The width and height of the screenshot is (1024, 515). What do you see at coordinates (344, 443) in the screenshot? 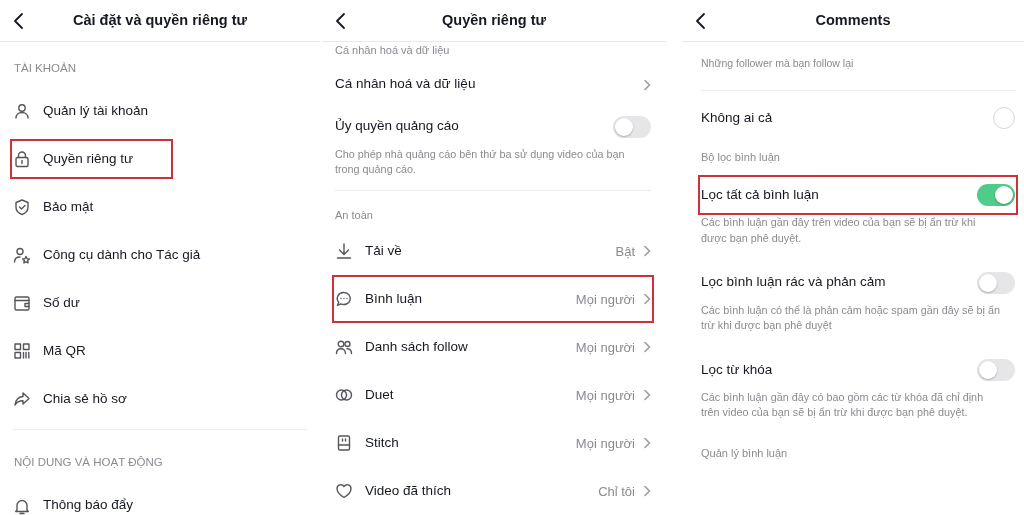
I see `stitch-icon` at bounding box center [344, 443].